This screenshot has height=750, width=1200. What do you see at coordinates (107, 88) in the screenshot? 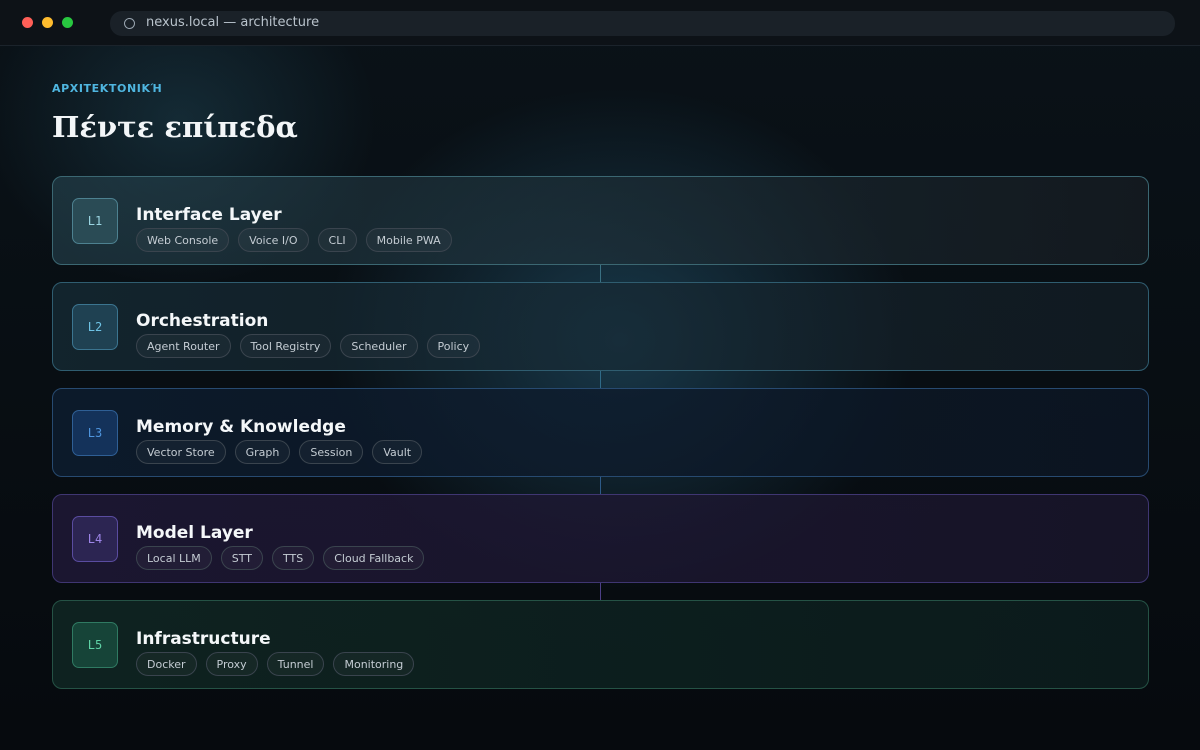
I see `section-eyebrow: ΑΡΧΙΤΕΚΤΟΝΙΚΉ` at bounding box center [107, 88].